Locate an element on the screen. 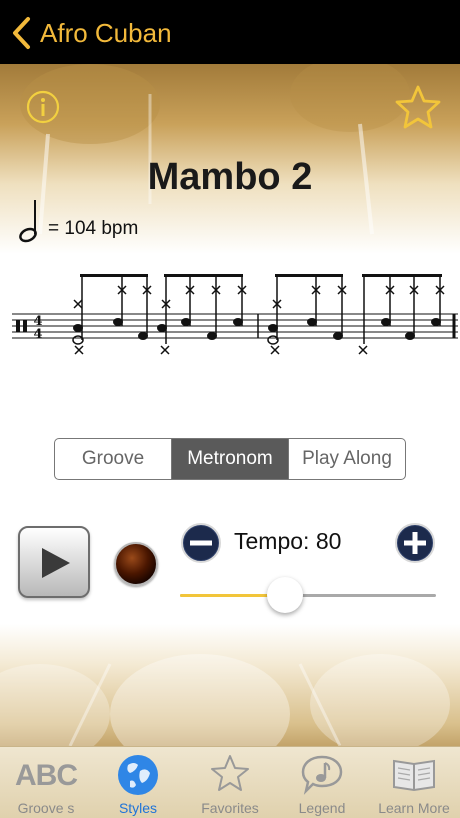 Image resolution: width=460 pixels, height=818 pixels. mode-metronom: Metronom is located at coordinates (230, 459).